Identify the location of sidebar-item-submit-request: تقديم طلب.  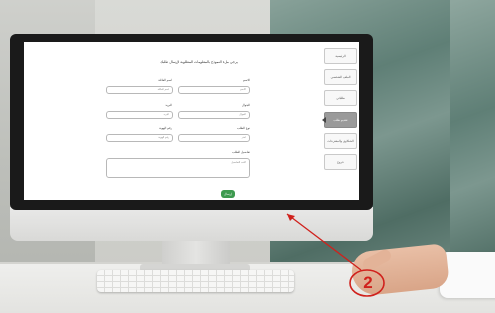
(340, 120).